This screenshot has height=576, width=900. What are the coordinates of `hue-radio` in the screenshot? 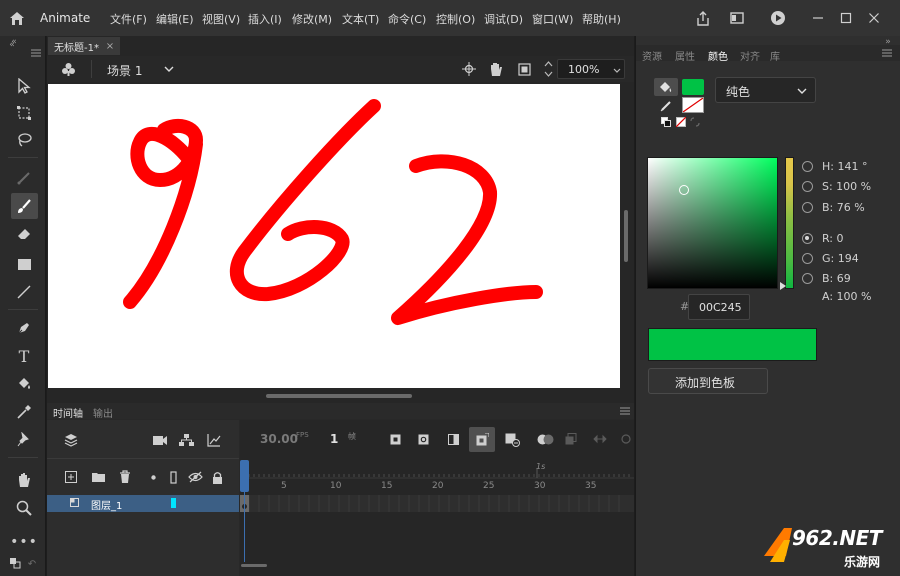 It's located at (807, 166).